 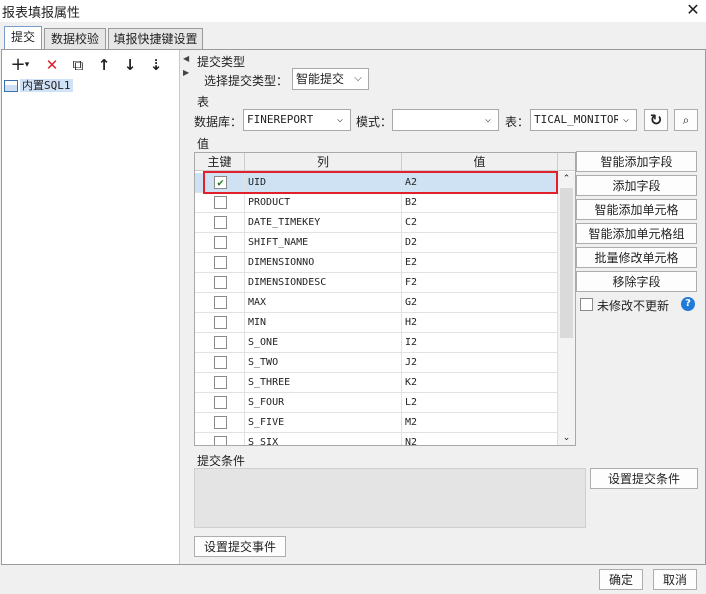 What do you see at coordinates (636, 185) in the screenshot?
I see `add-field-button: 添加字段` at bounding box center [636, 185].